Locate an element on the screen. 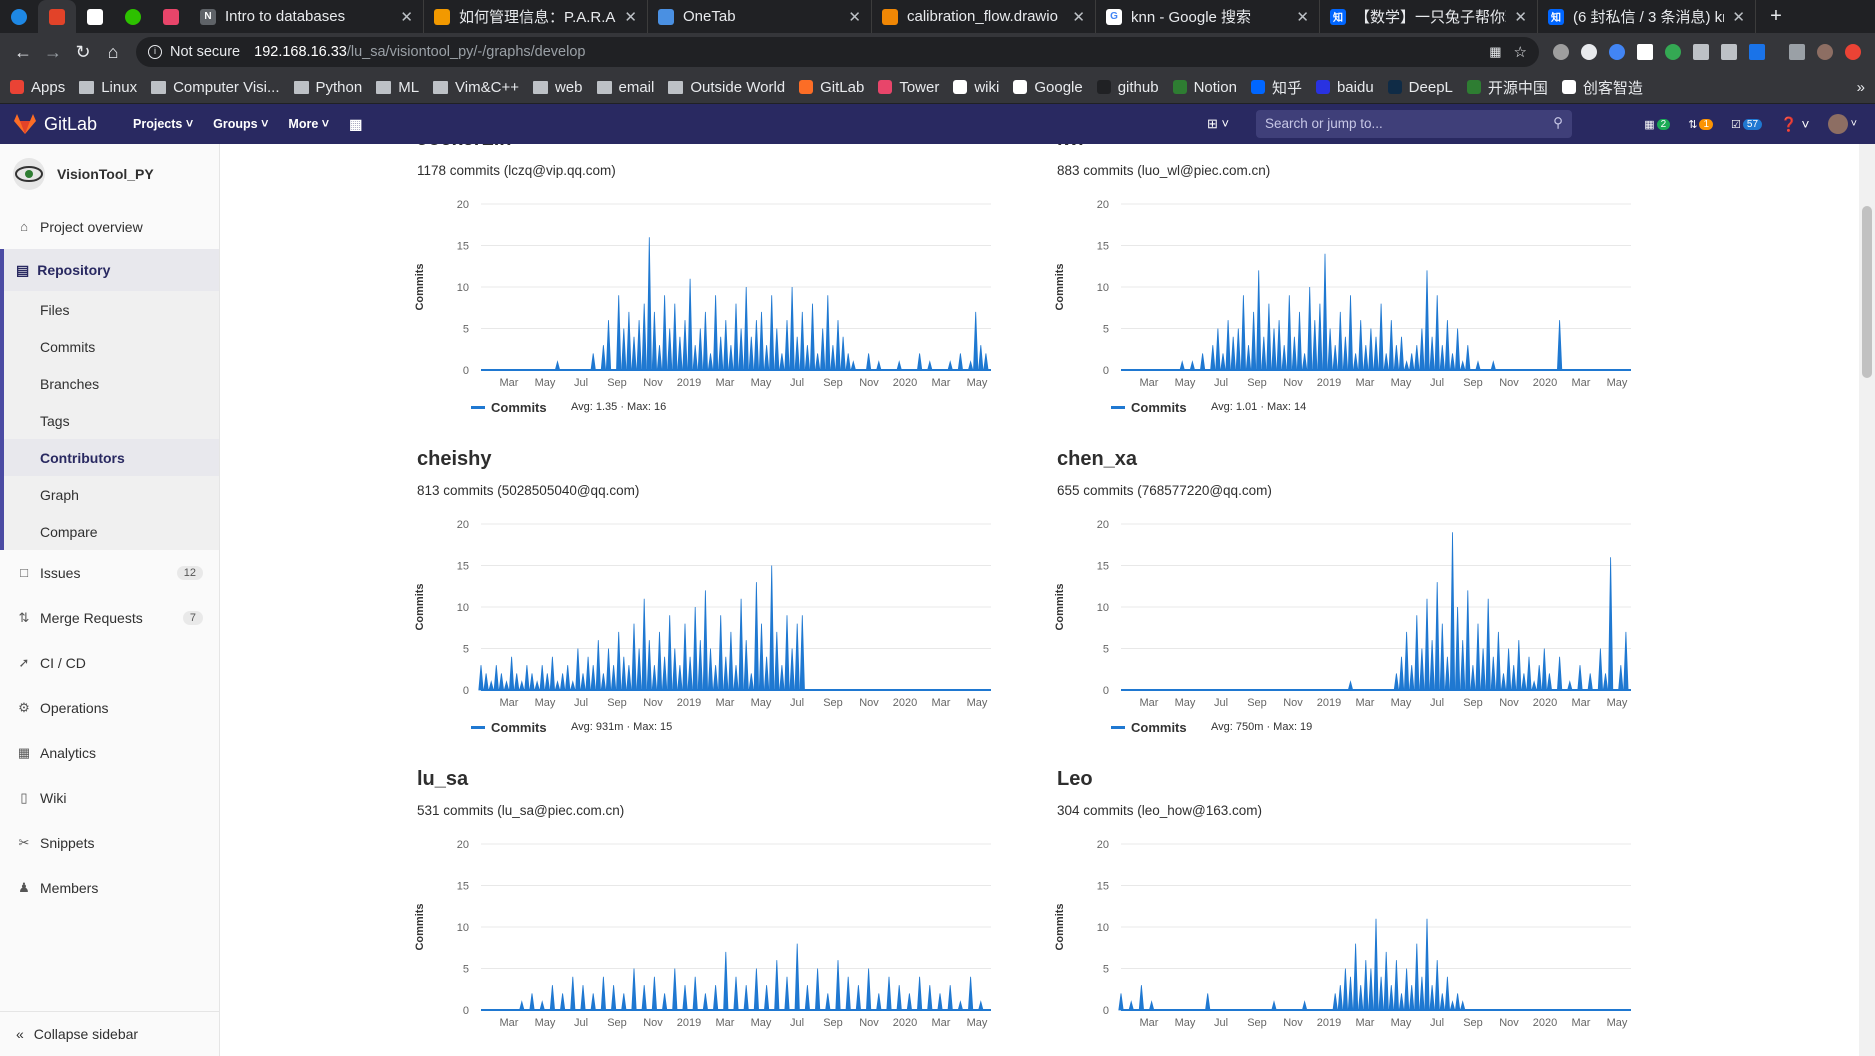 Image resolution: width=1875 pixels, height=1056 pixels. new-dropdown: ⊞ ˅ is located at coordinates (1218, 124).